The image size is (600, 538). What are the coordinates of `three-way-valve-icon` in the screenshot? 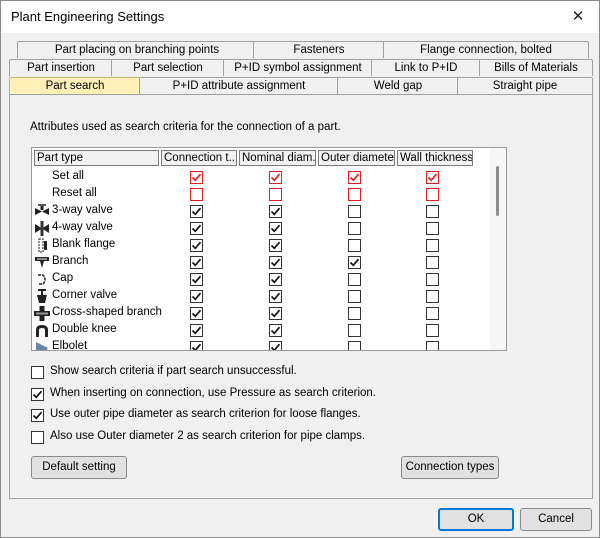 It's located at (42, 211).